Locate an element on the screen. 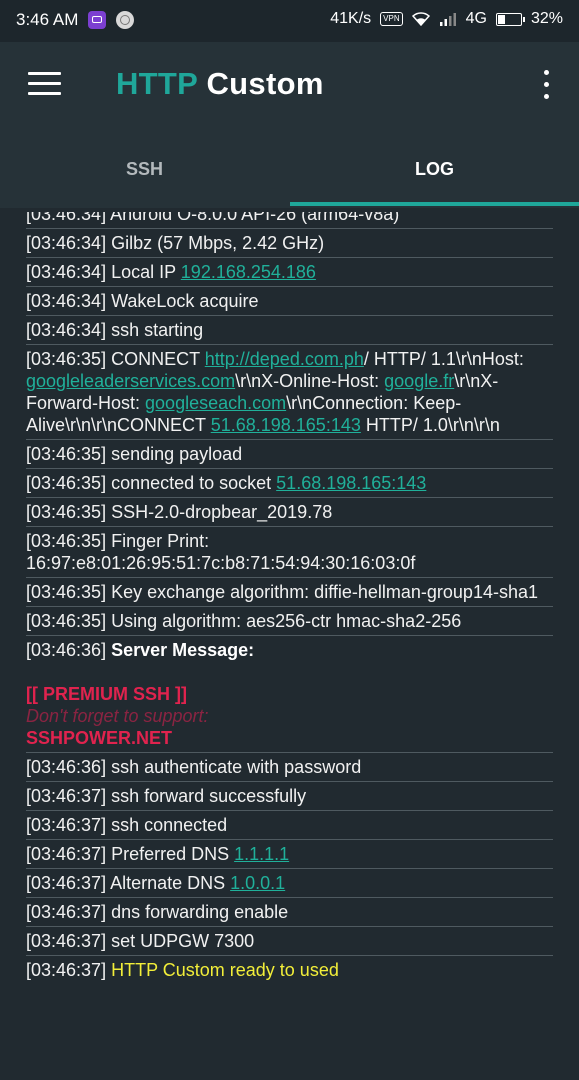 The height and width of the screenshot is (1080, 579). status-bar: 3:46 AM 41K/s VPN 4G 32% is located at coordinates (289, 21).